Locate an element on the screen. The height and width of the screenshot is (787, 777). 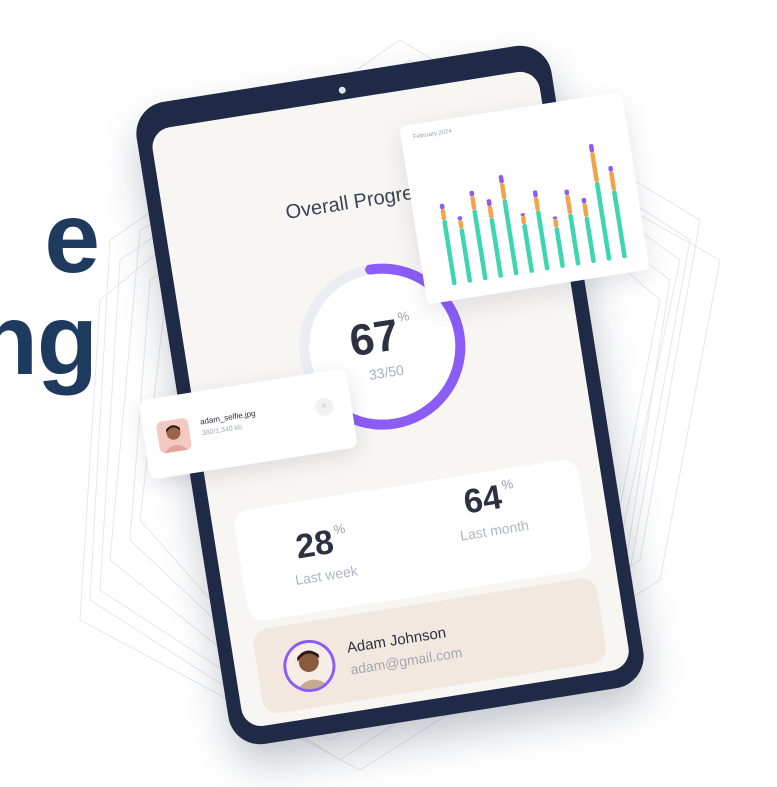
stacked-bar-chart-card: February 2024 is located at coordinates (524, 198).